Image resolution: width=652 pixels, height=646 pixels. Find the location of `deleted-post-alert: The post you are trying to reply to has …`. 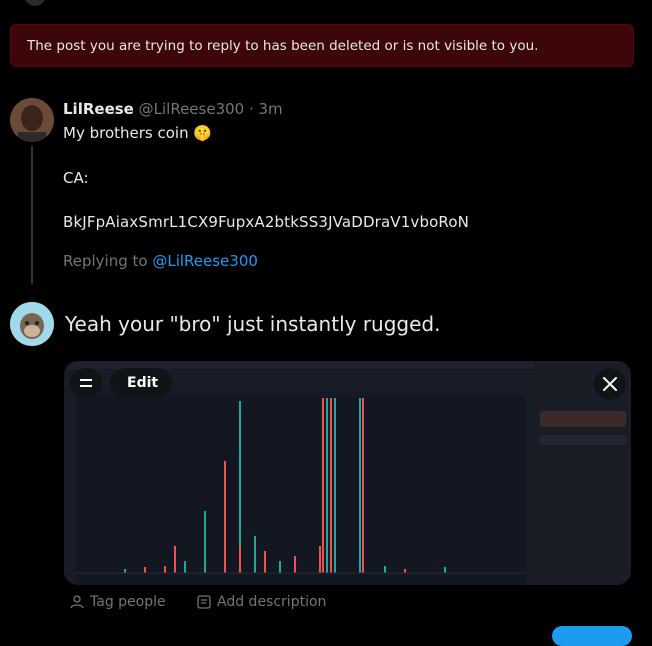

deleted-post-alert: The post you are trying to reply to has … is located at coordinates (322, 45).